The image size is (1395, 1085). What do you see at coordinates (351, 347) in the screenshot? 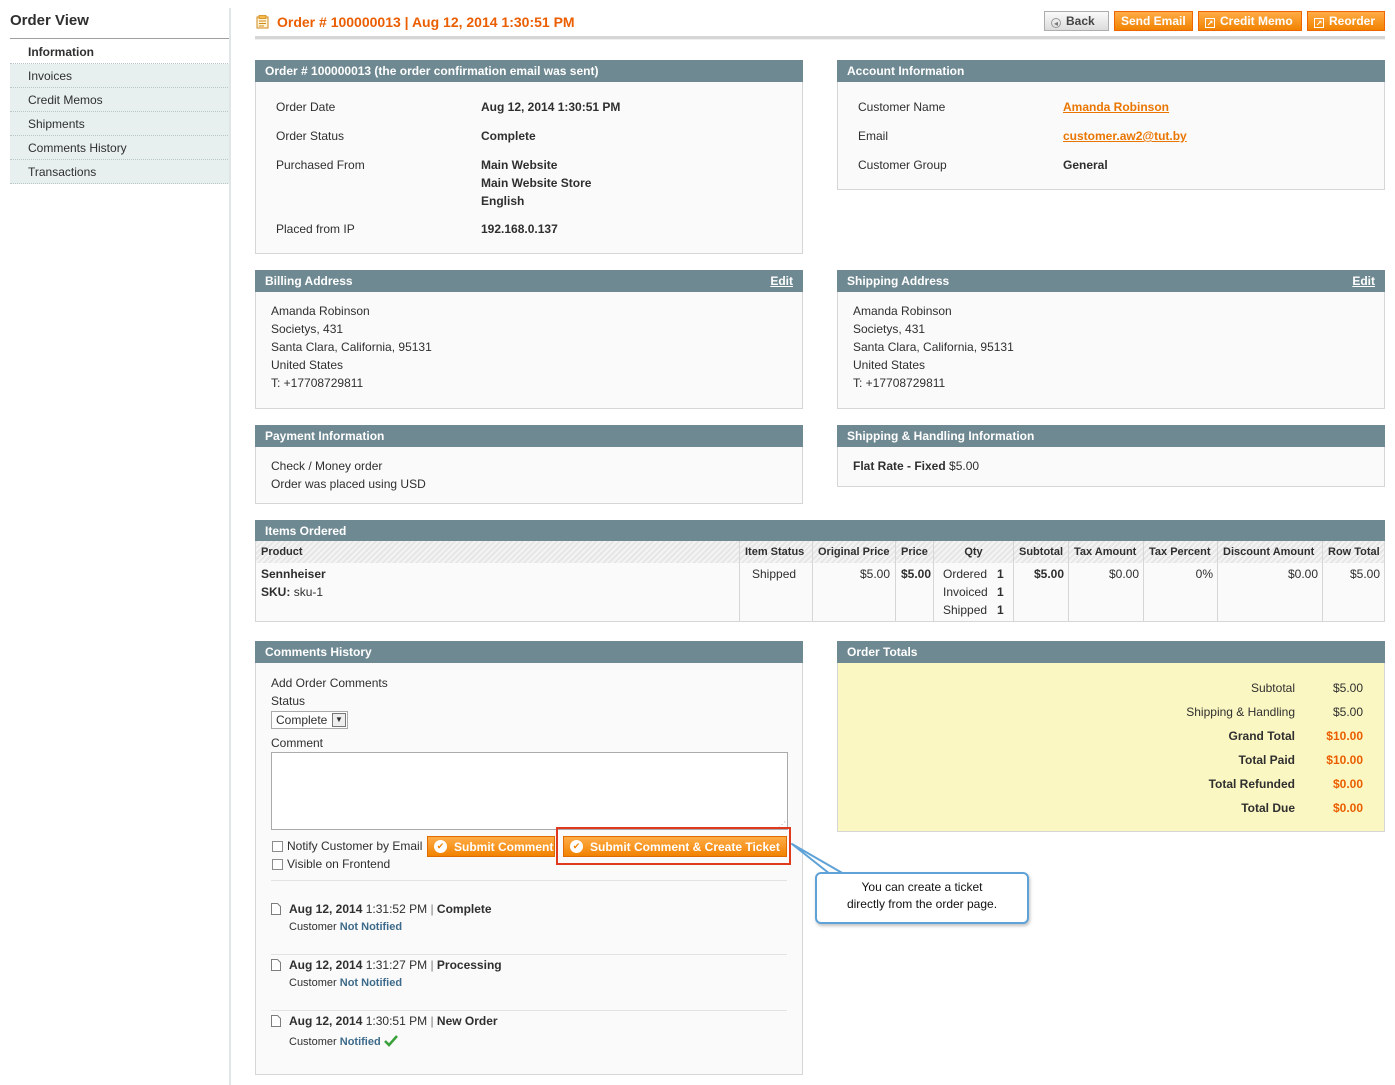
I see `billing-city: Santa Clara, California, 95131` at bounding box center [351, 347].